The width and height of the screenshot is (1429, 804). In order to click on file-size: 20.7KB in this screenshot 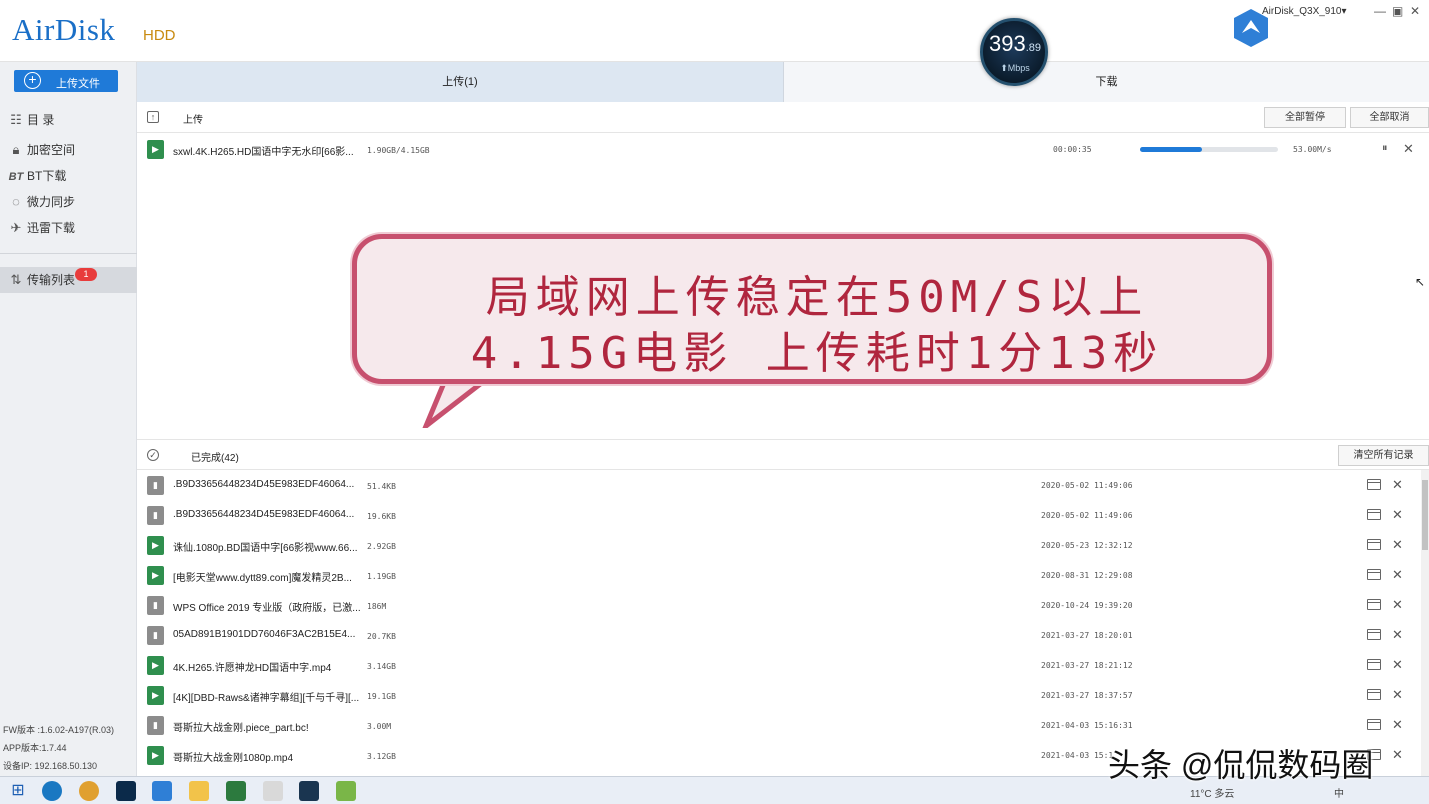, I will do `click(381, 636)`.